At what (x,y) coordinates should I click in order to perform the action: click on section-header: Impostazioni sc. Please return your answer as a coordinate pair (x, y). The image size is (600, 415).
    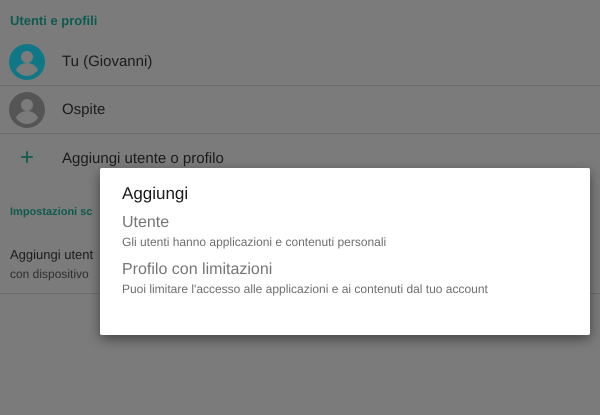
    Looking at the image, I should click on (51, 213).